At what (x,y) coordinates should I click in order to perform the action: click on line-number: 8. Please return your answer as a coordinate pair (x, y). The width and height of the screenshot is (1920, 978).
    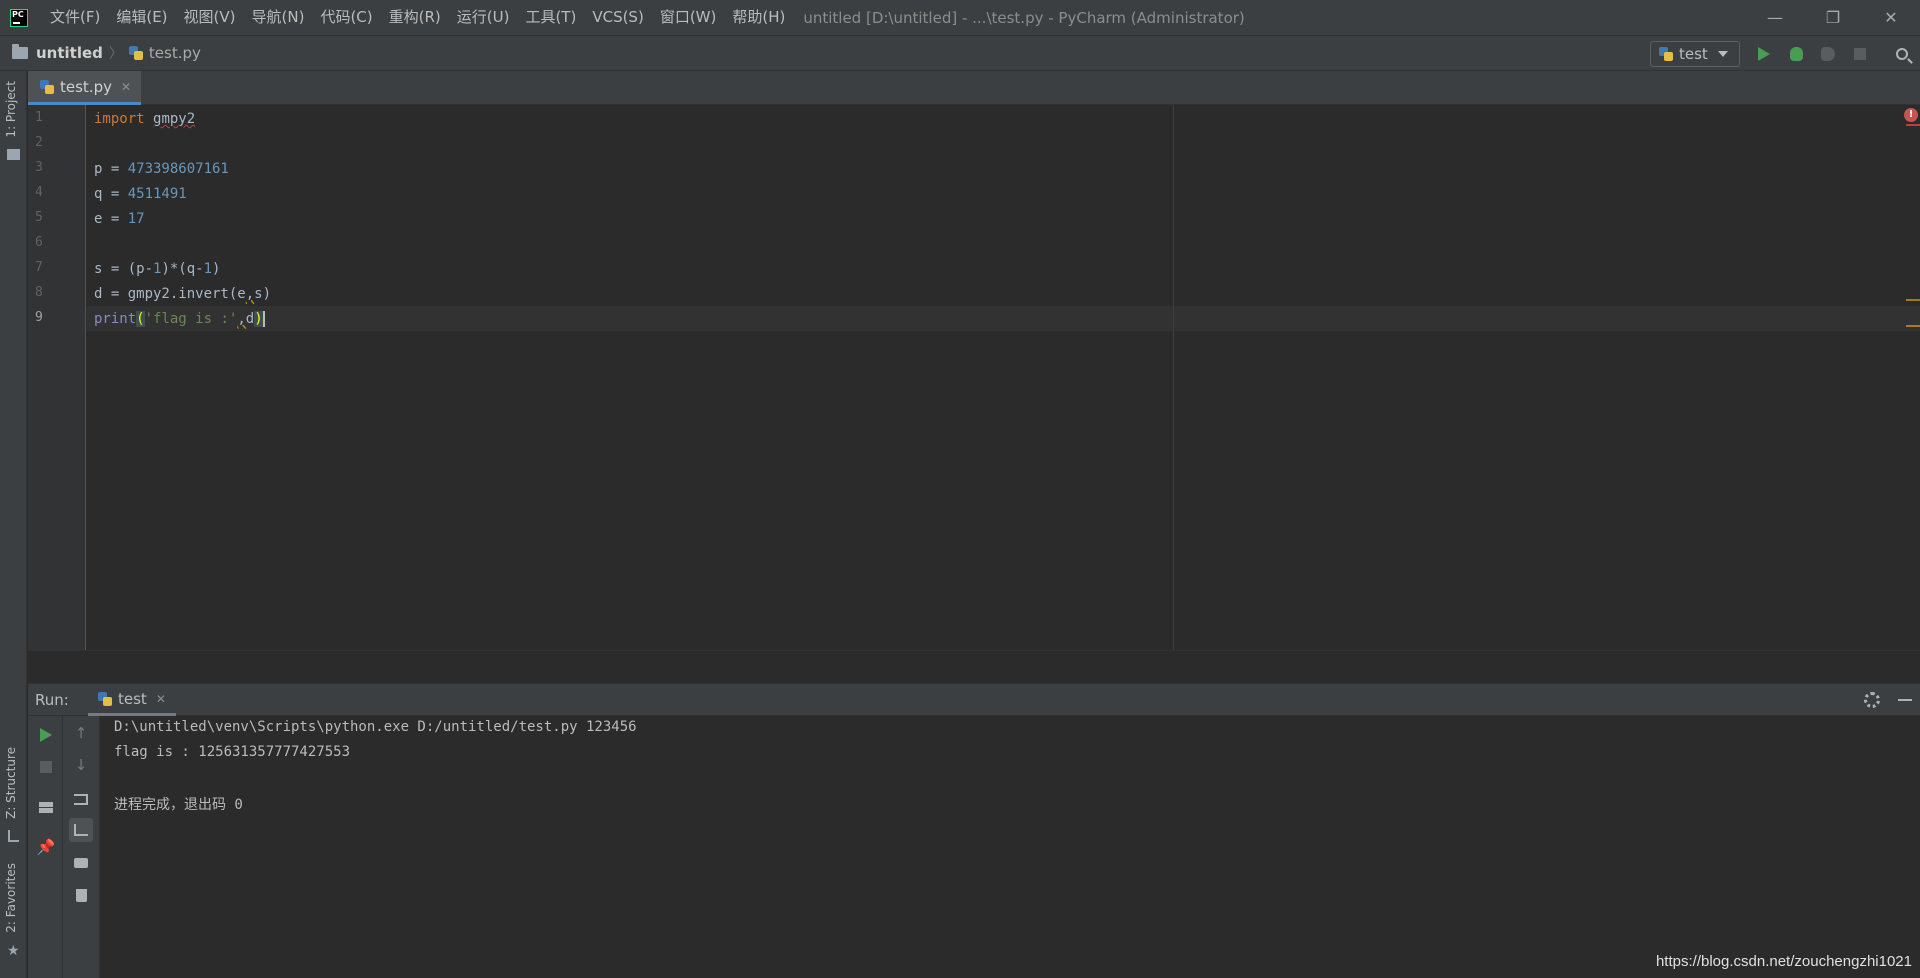
    Looking at the image, I should click on (39, 292).